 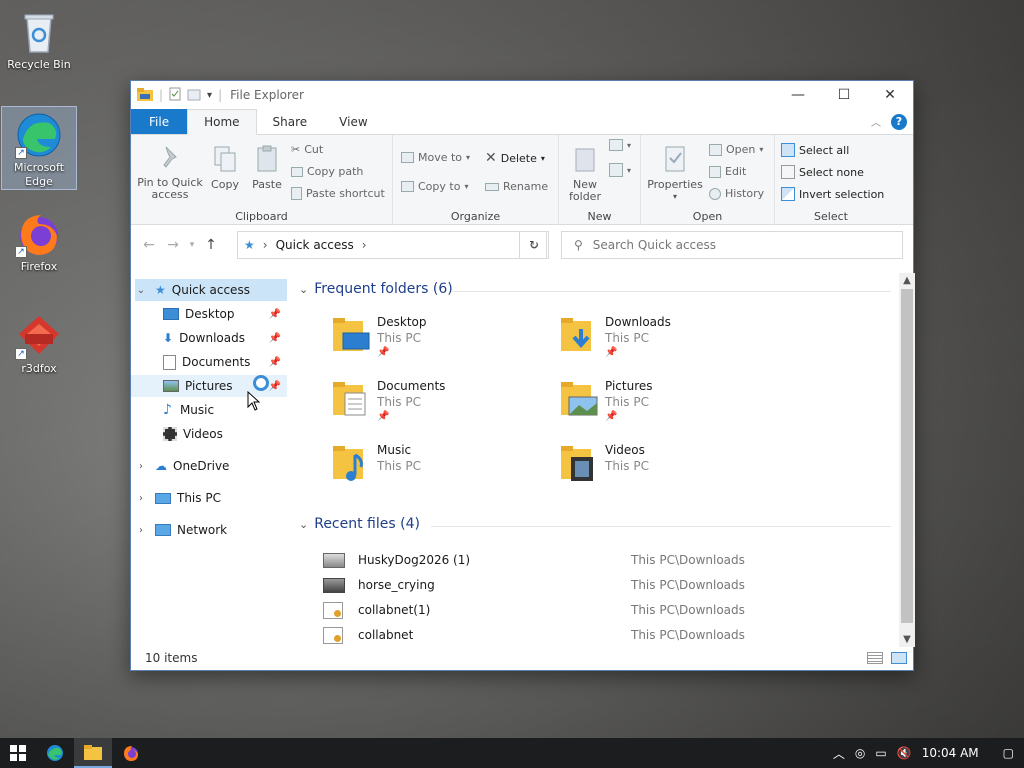 What do you see at coordinates (875, 658) in the screenshot?
I see `details-view-icon` at bounding box center [875, 658].